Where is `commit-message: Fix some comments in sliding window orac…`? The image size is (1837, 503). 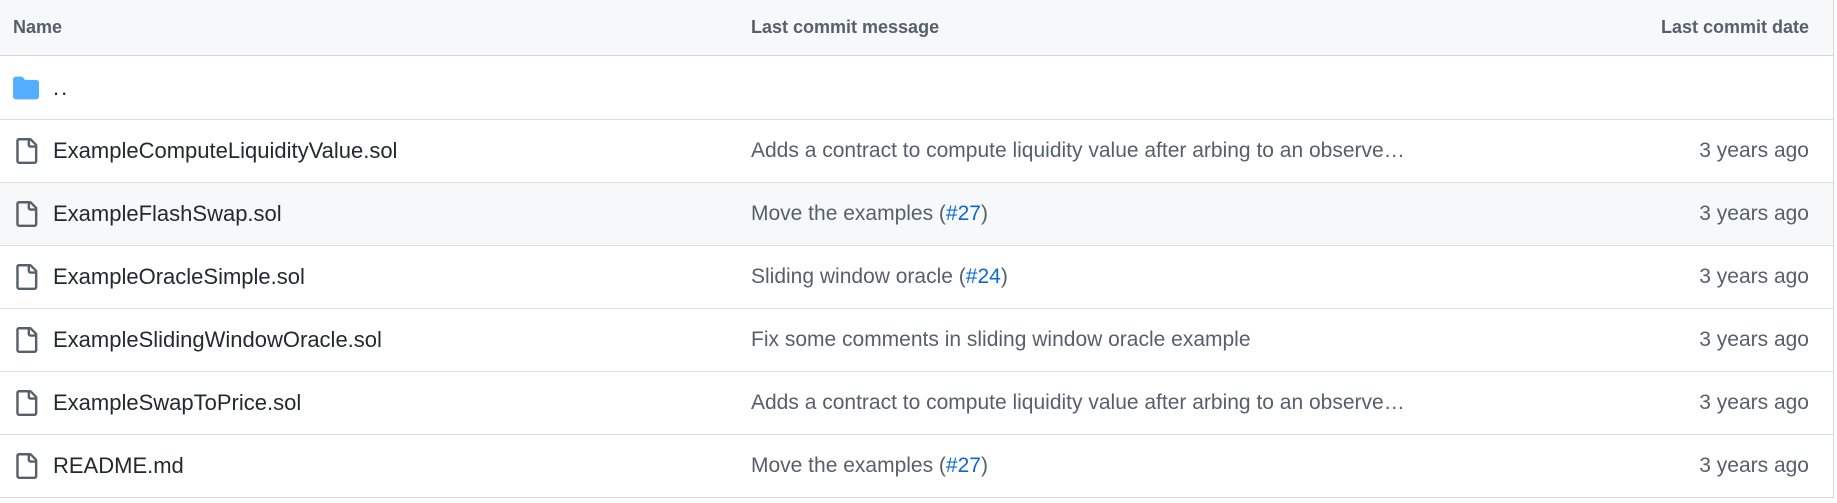 commit-message: Fix some comments in sliding window orac… is located at coordinates (1001, 340).